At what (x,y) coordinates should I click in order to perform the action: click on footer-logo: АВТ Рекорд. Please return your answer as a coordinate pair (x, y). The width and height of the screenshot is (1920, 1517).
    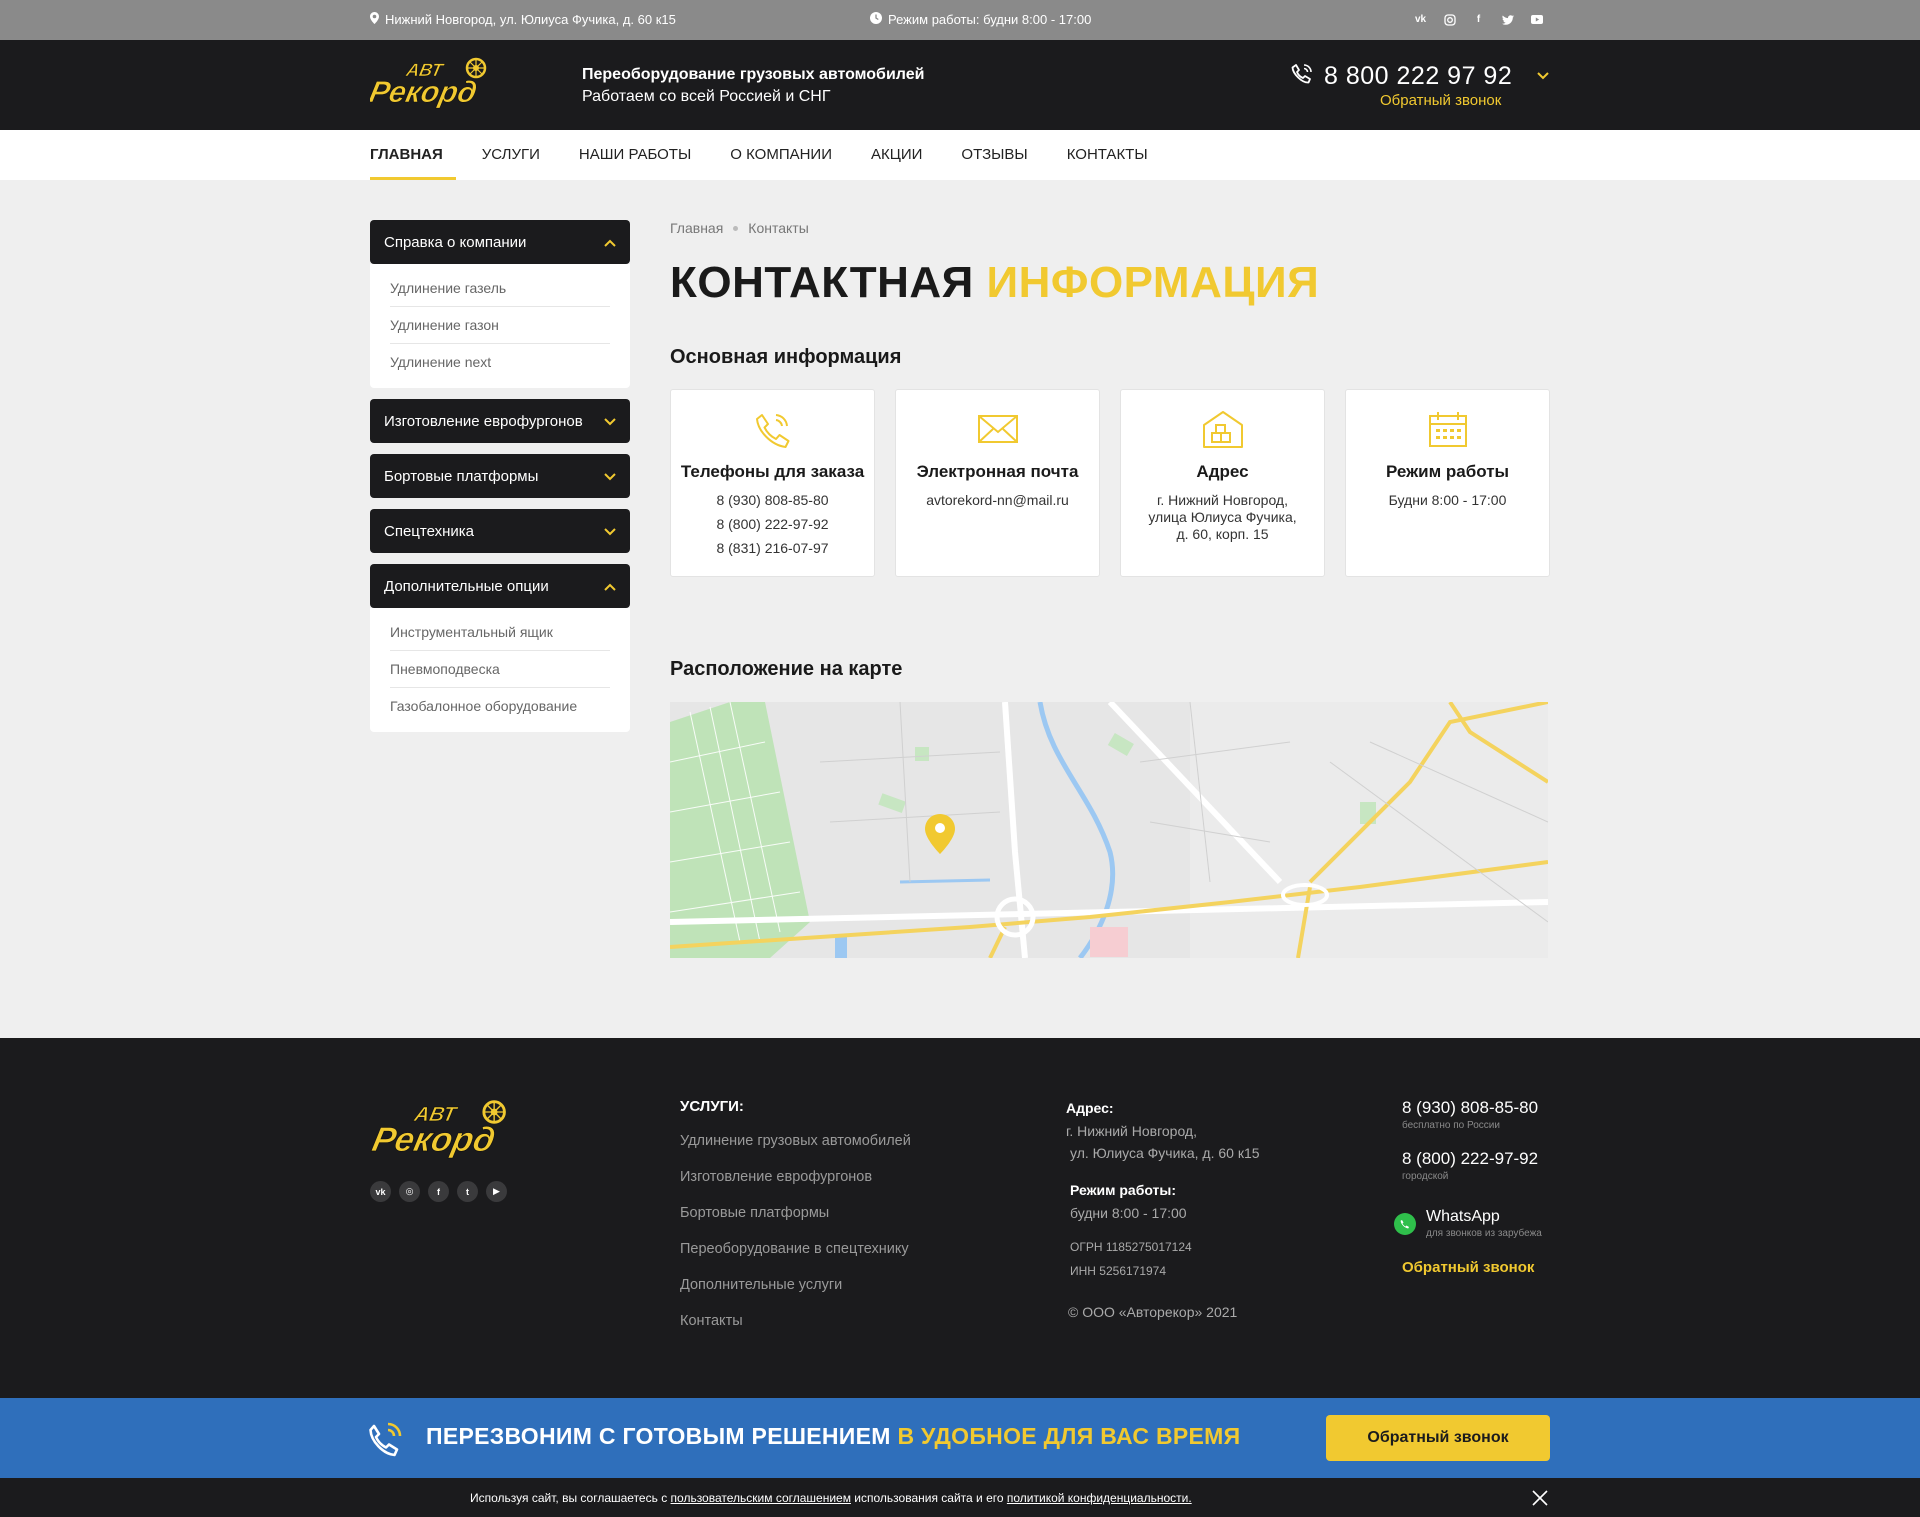
    Looking at the image, I should click on (445, 1128).